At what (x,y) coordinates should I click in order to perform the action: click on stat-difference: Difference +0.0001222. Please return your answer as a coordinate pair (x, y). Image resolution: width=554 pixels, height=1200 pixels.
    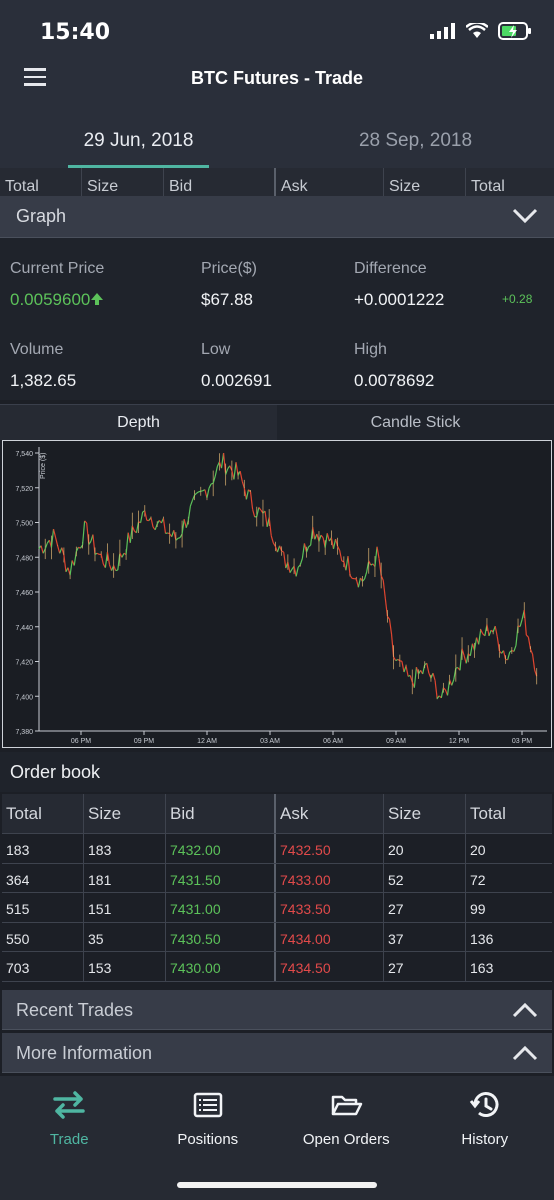
    Looking at the image, I should click on (399, 285).